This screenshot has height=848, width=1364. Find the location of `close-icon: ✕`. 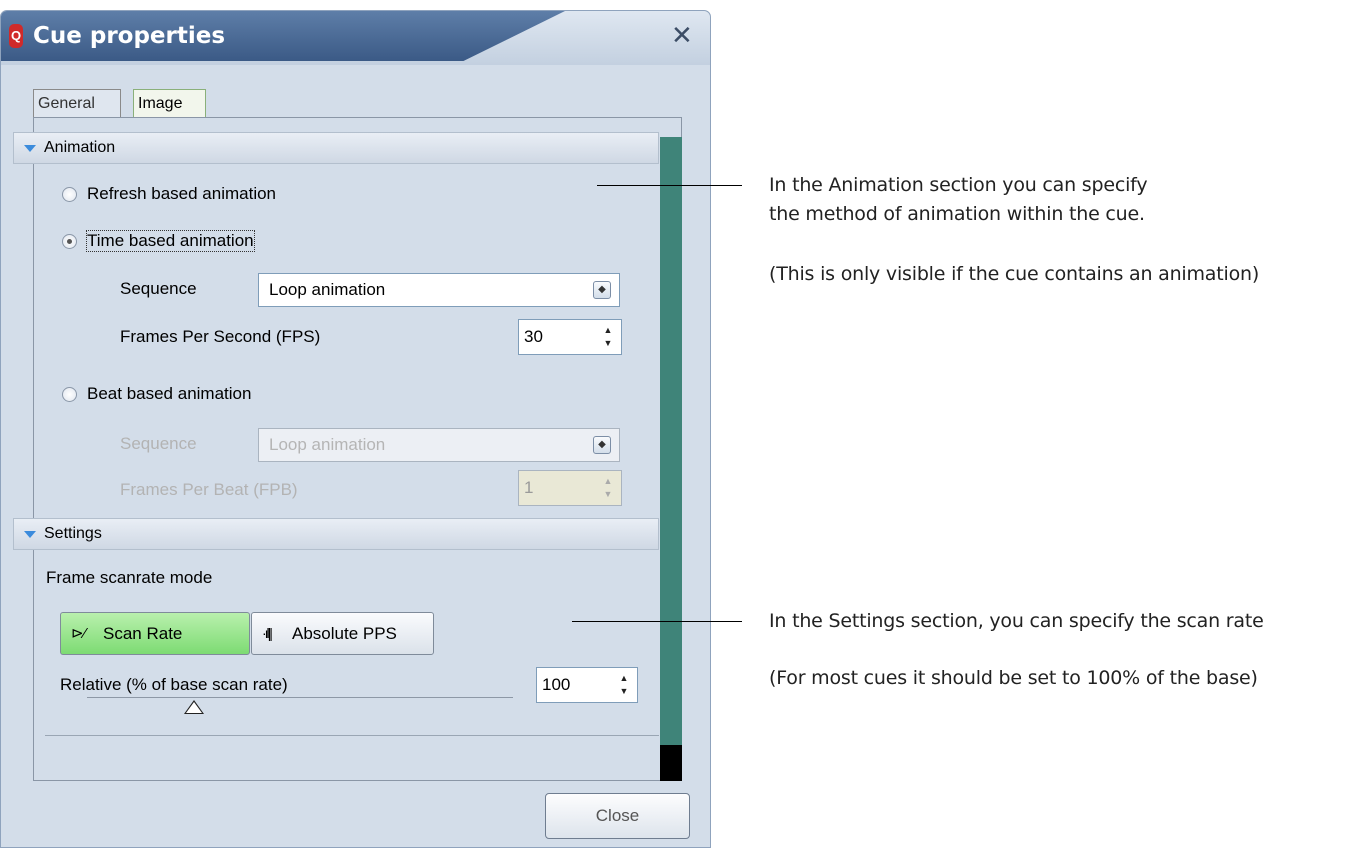

close-icon: ✕ is located at coordinates (682, 36).